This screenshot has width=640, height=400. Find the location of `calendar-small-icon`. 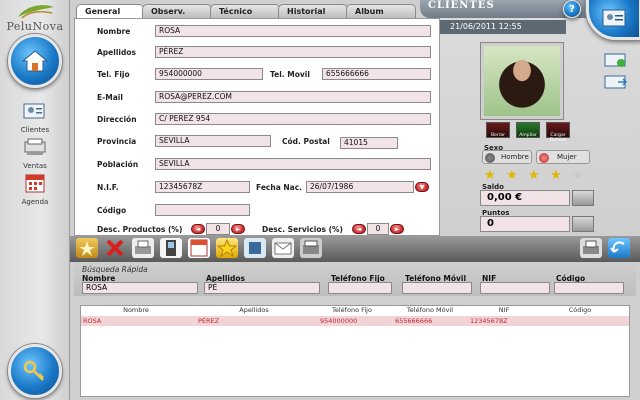

calendar-small-icon is located at coordinates (199, 248).